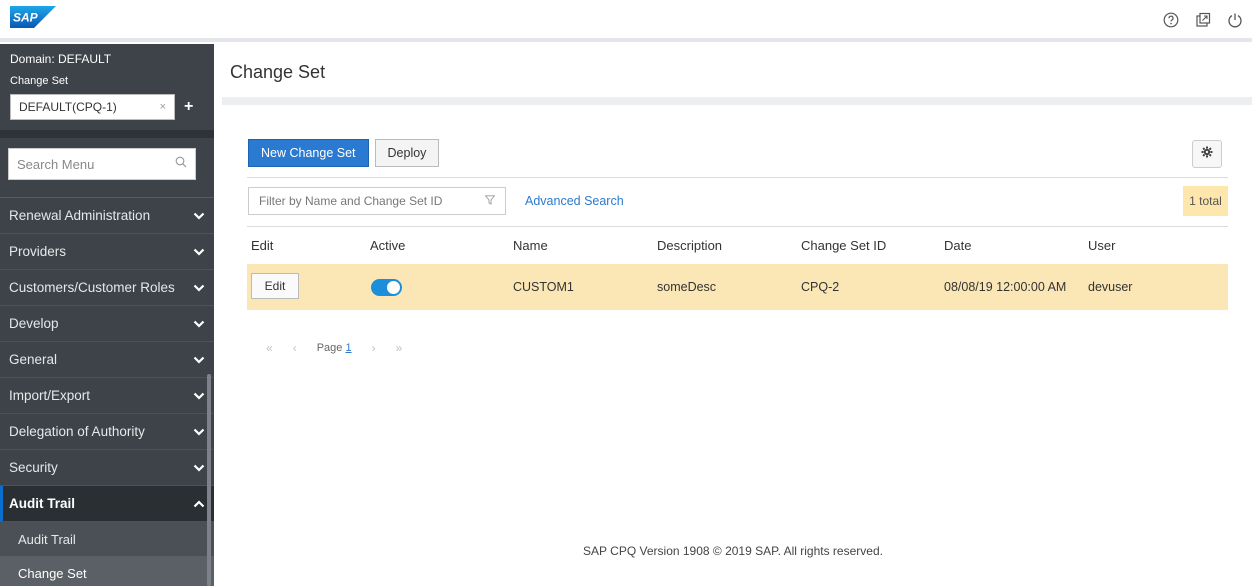  I want to click on sidebar-item-renewal-administration: Renewal Administration, so click(107, 216).